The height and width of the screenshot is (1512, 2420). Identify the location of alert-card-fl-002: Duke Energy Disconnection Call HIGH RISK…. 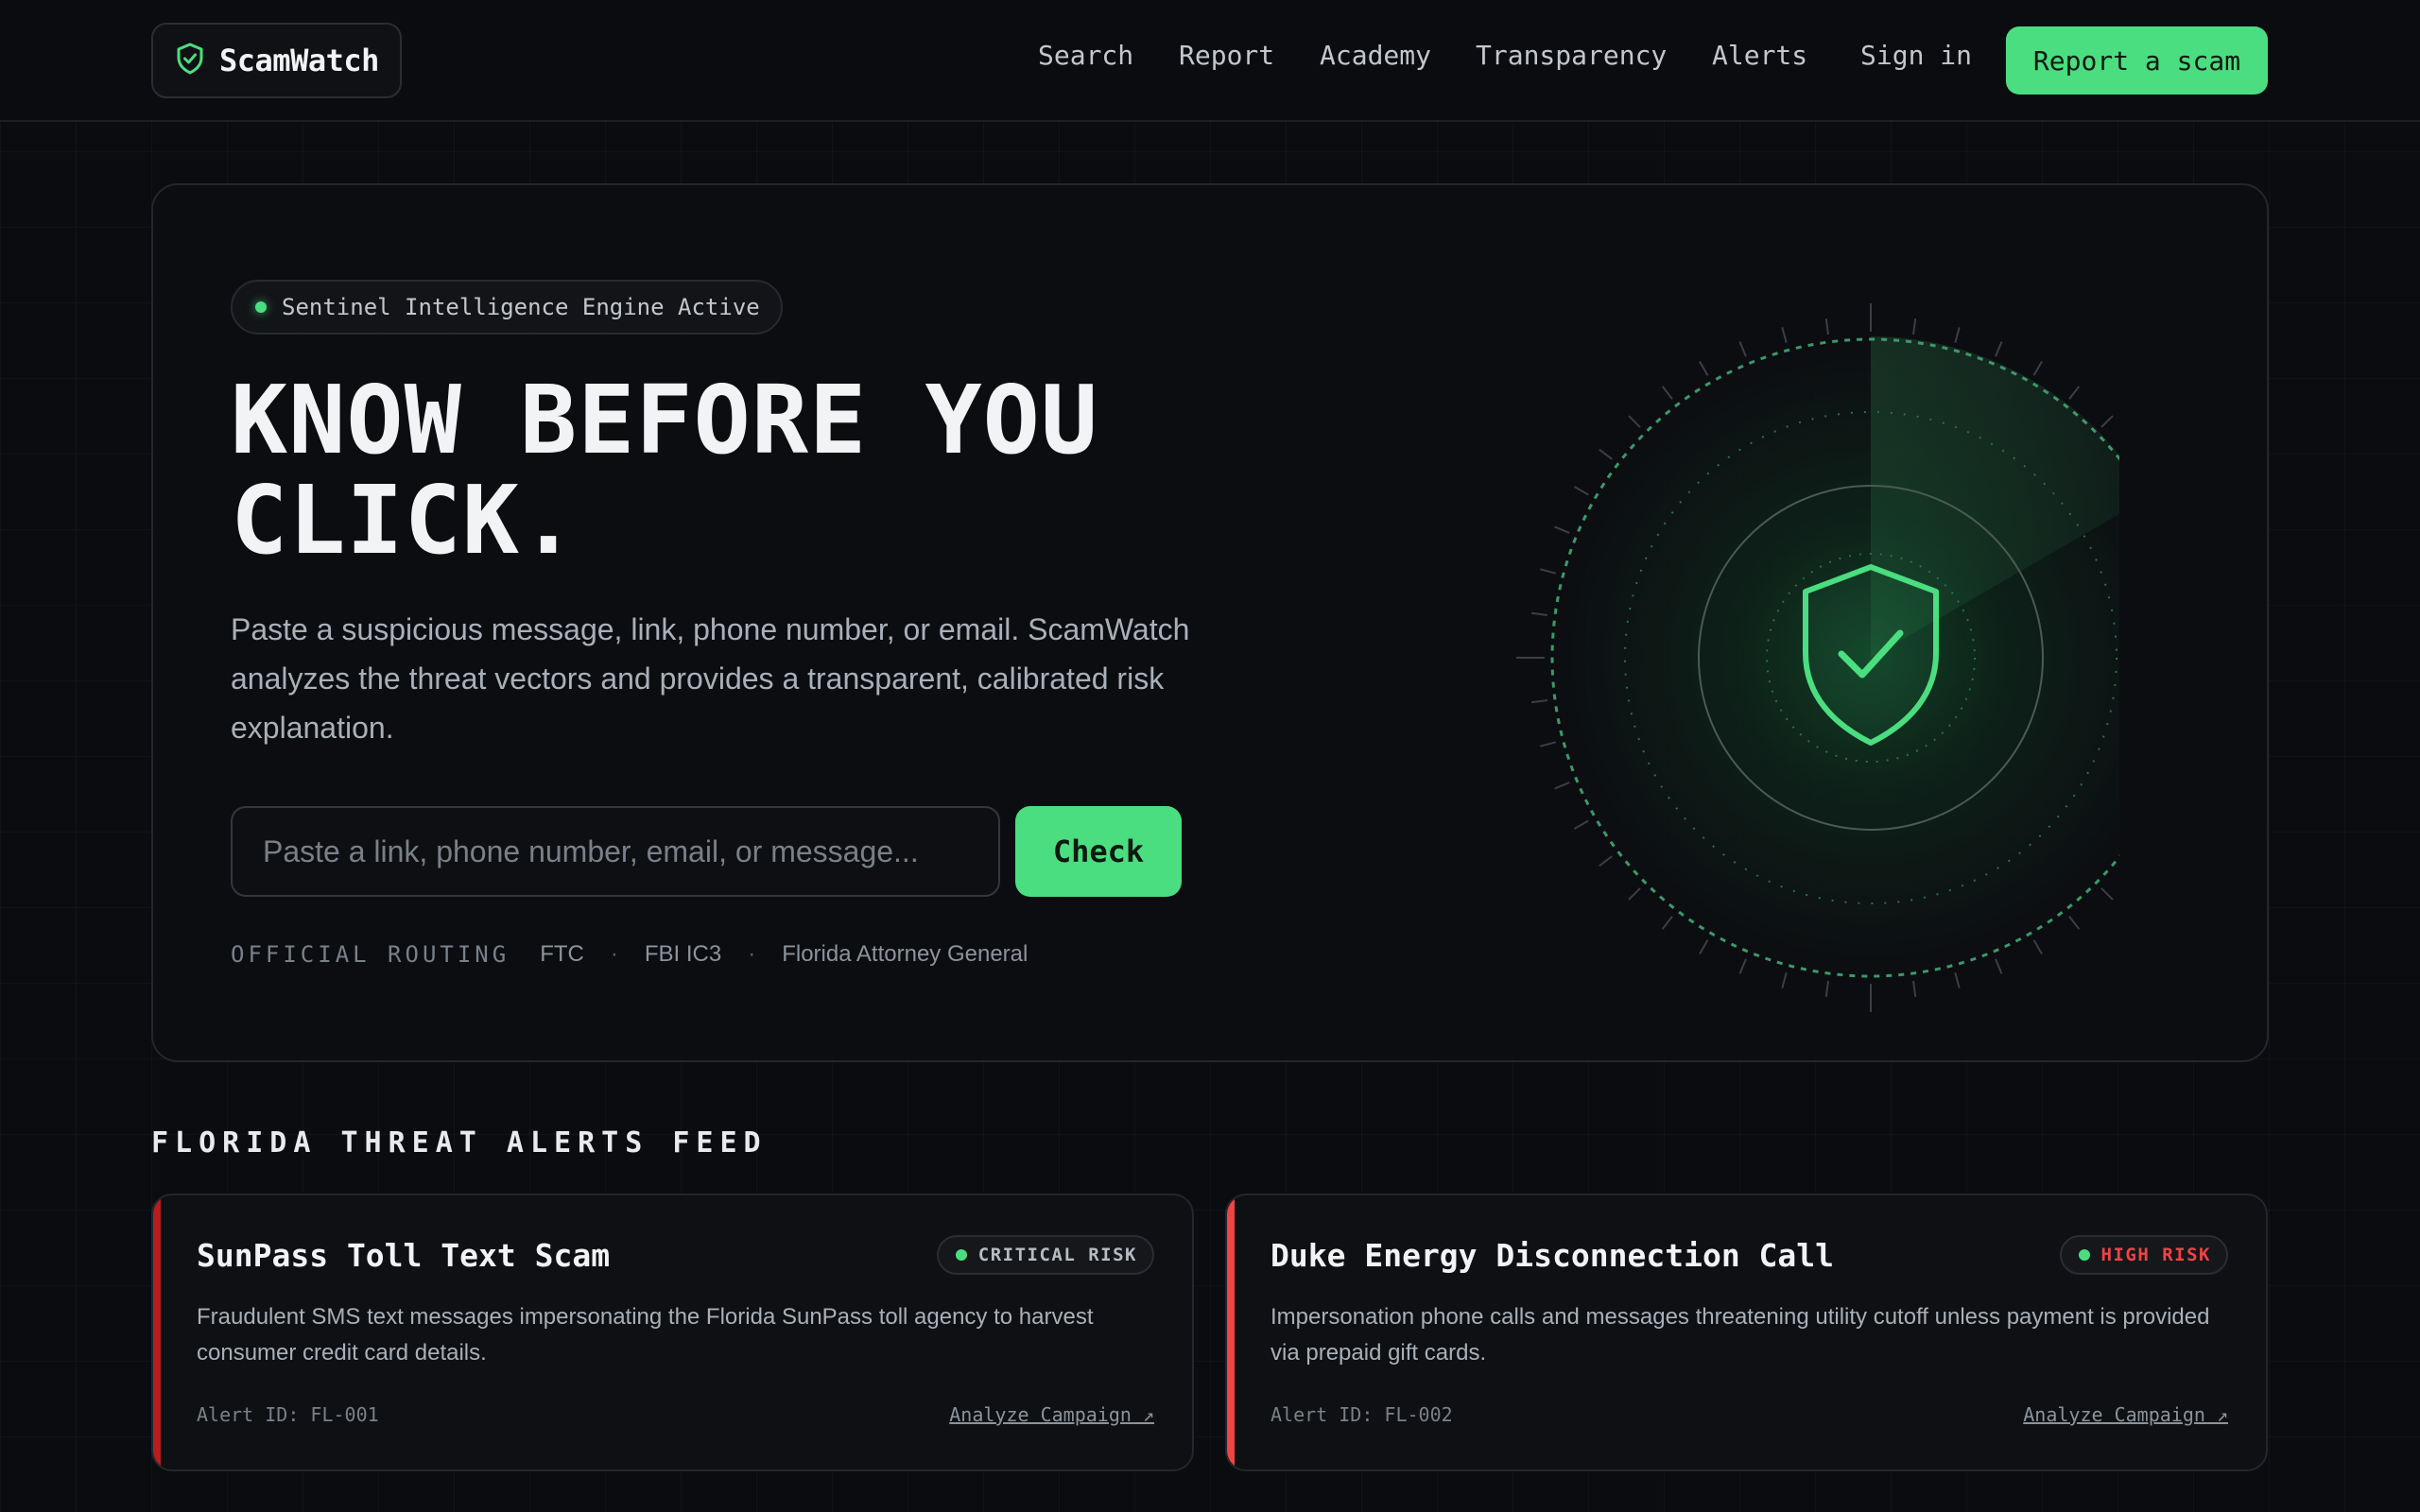
(1746, 1332).